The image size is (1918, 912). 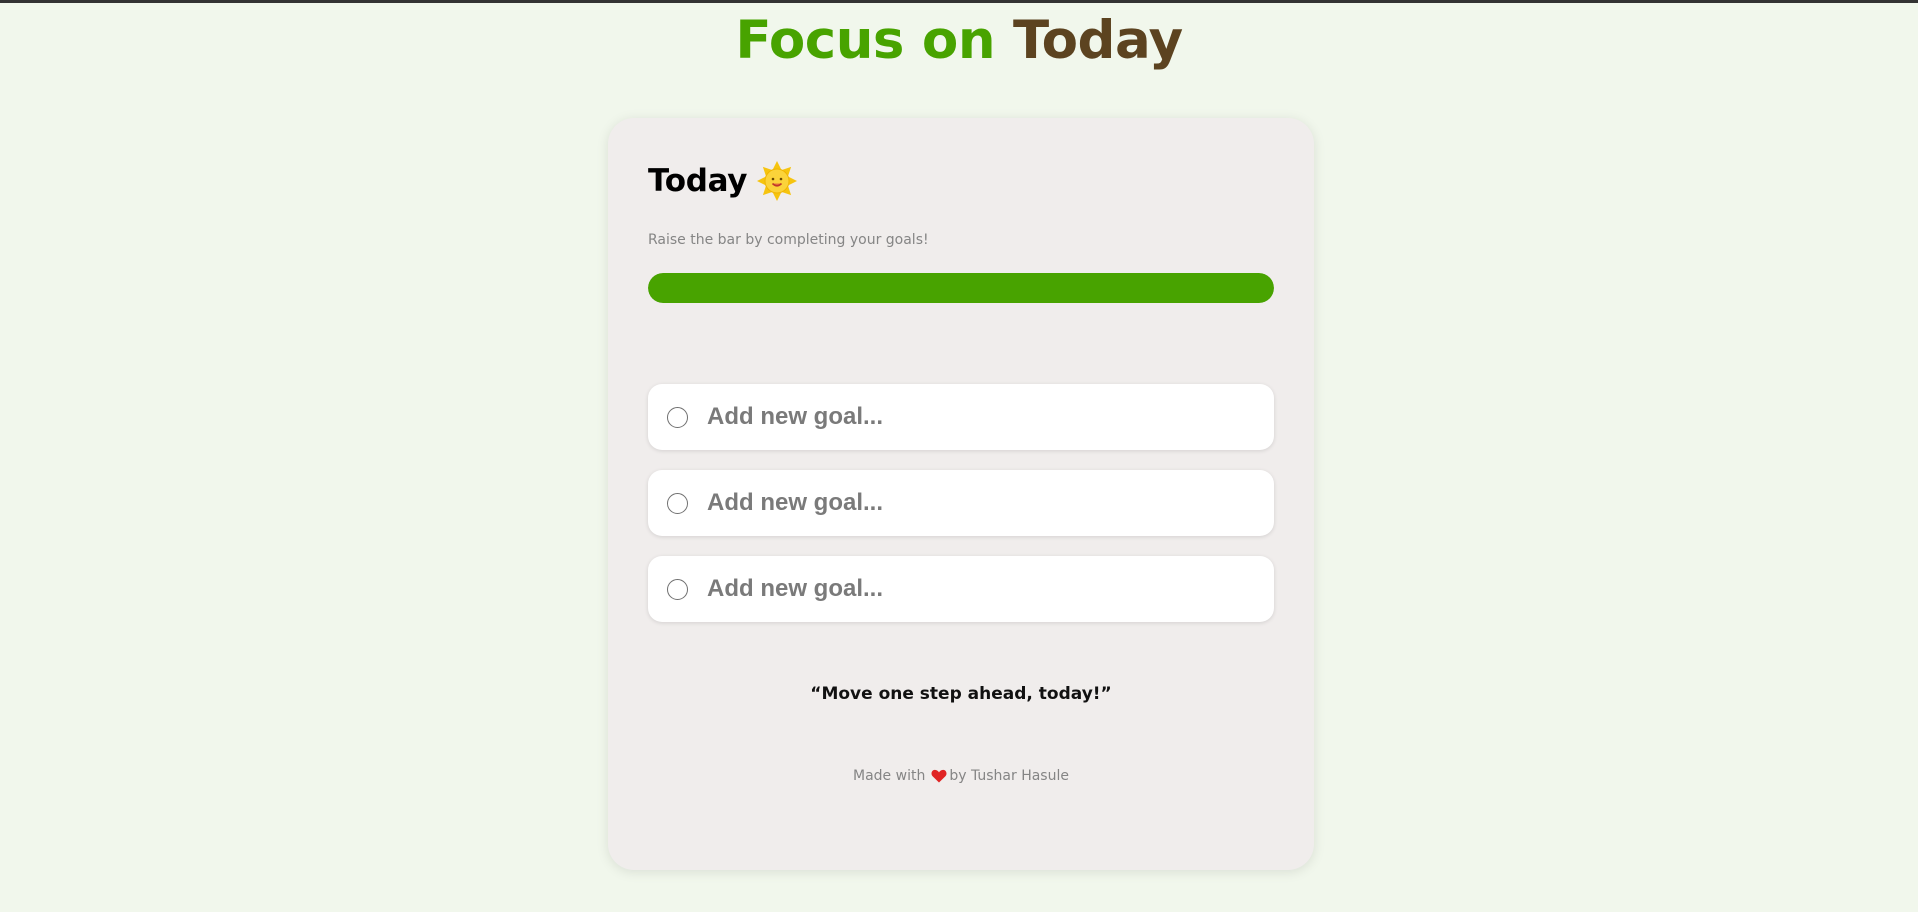 I want to click on motivational-quote: “Move one step ahead, today!”, so click(x=961, y=694).